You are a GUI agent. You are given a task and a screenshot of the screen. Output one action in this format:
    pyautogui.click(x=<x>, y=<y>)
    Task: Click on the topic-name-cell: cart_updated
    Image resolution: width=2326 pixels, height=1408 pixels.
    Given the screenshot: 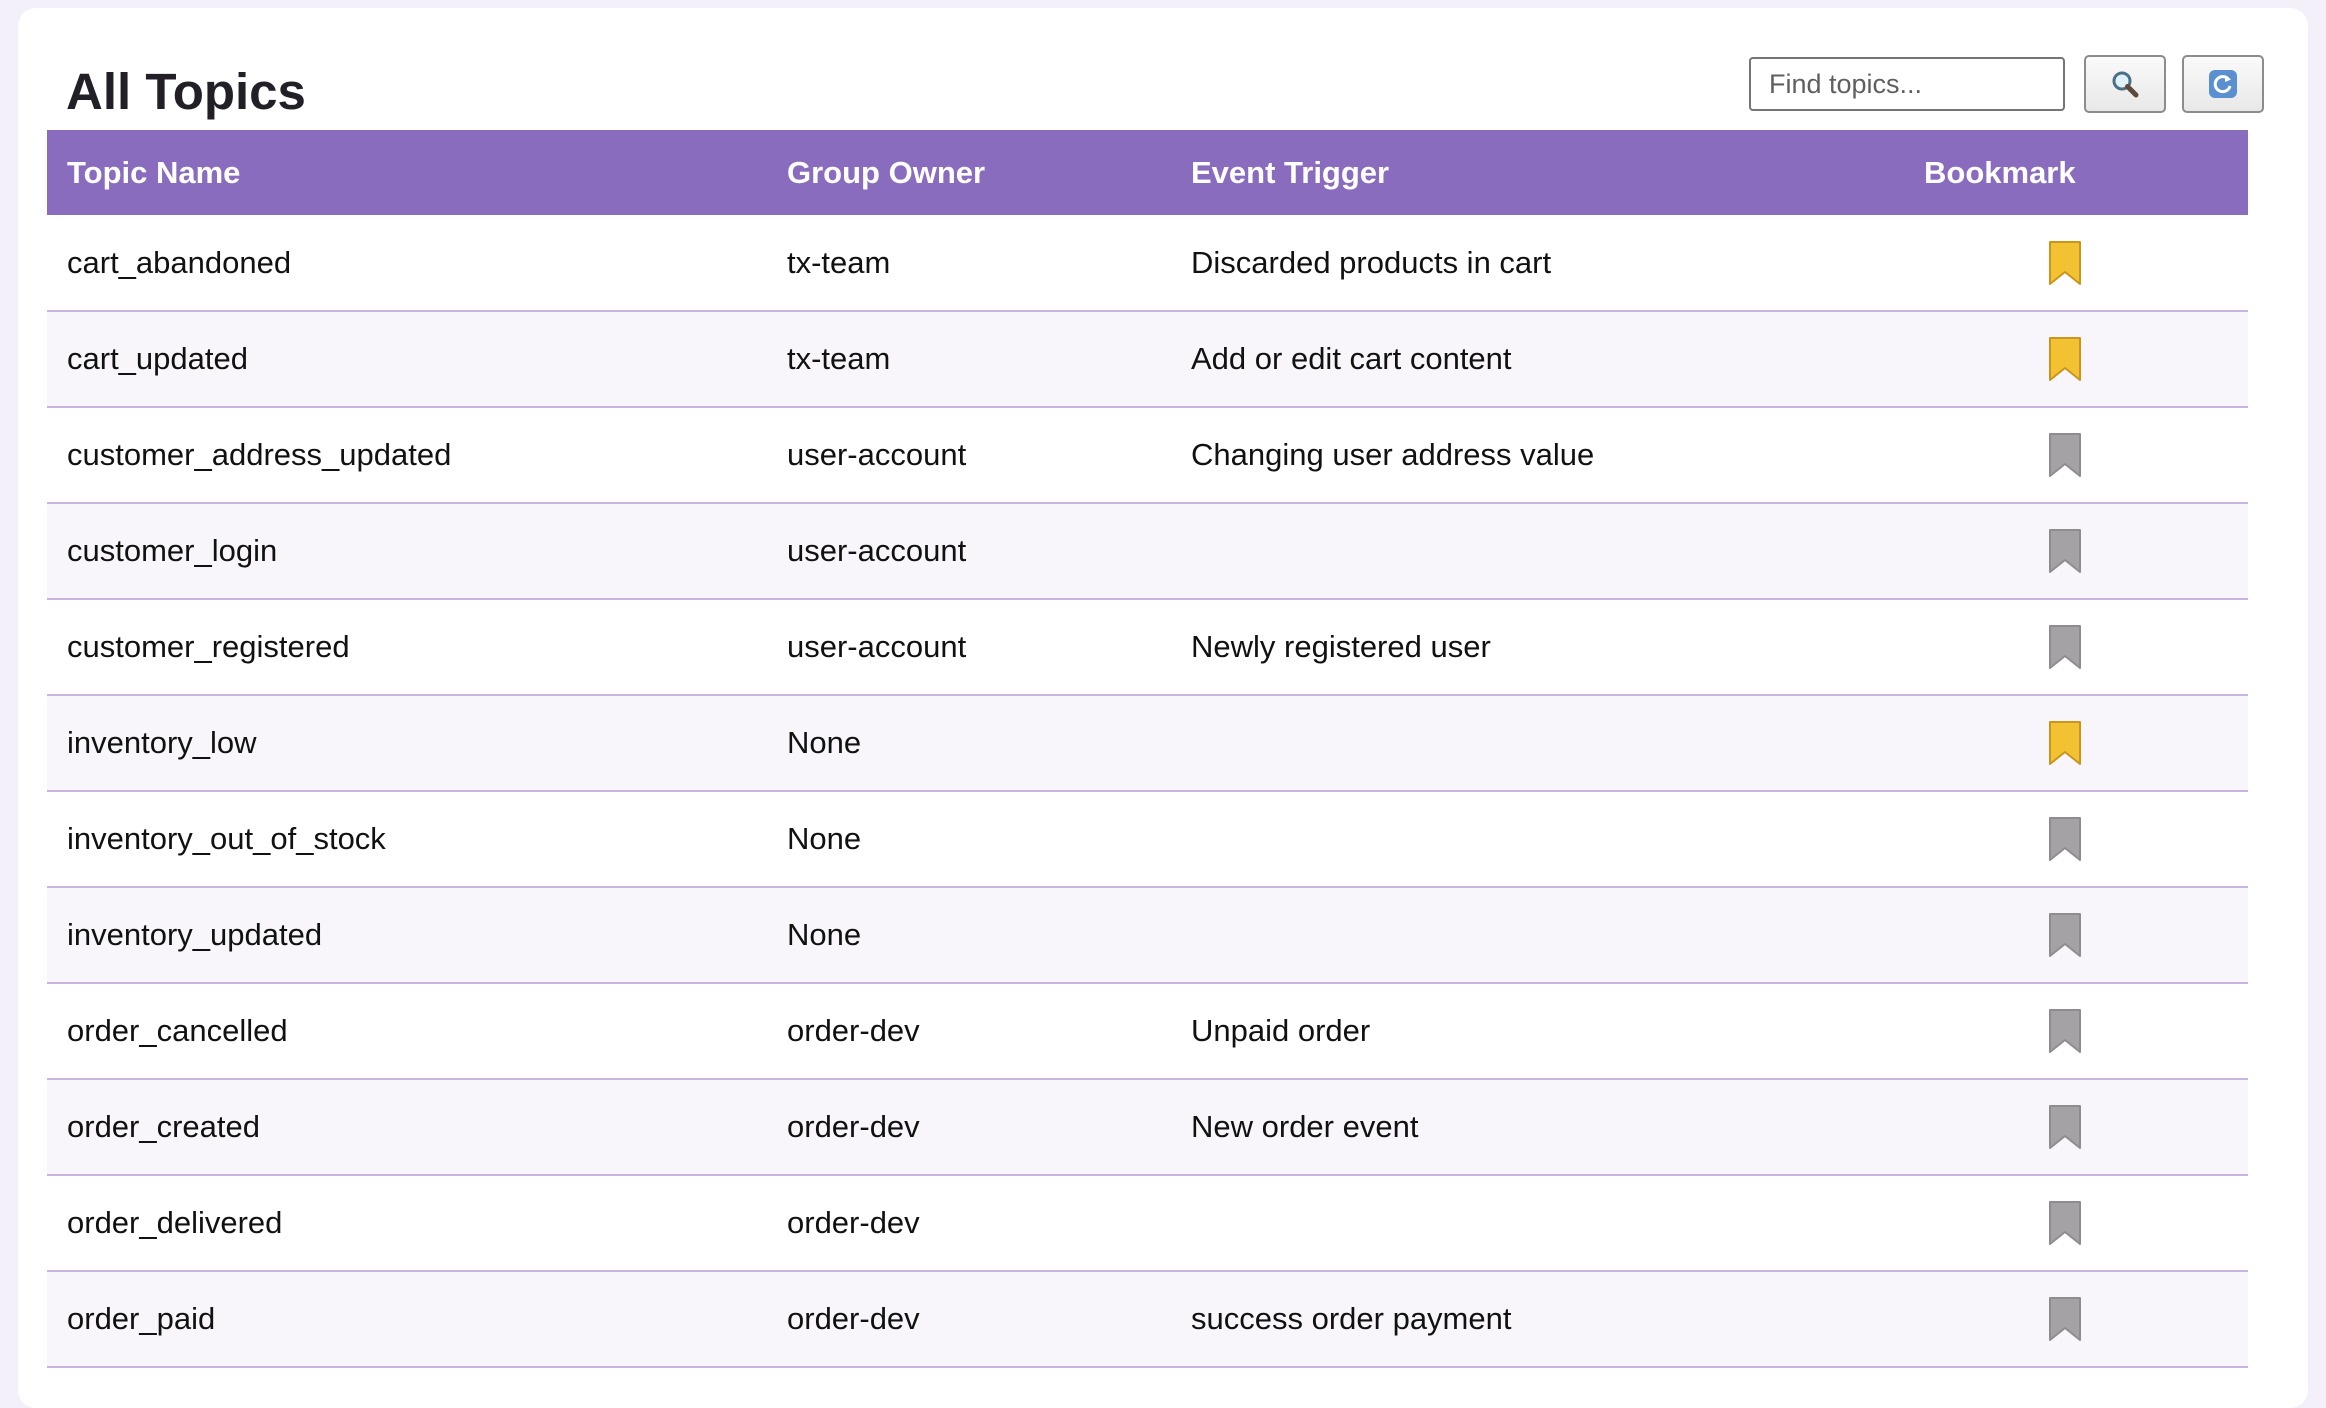 What is the action you would take?
    pyautogui.click(x=407, y=359)
    